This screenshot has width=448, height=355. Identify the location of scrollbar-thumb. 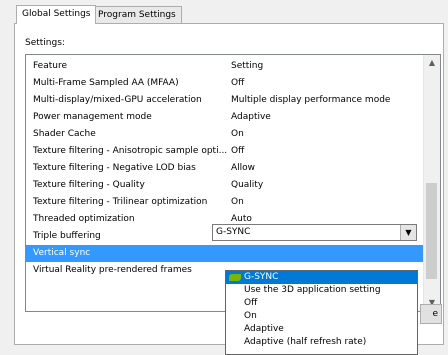
(431, 231).